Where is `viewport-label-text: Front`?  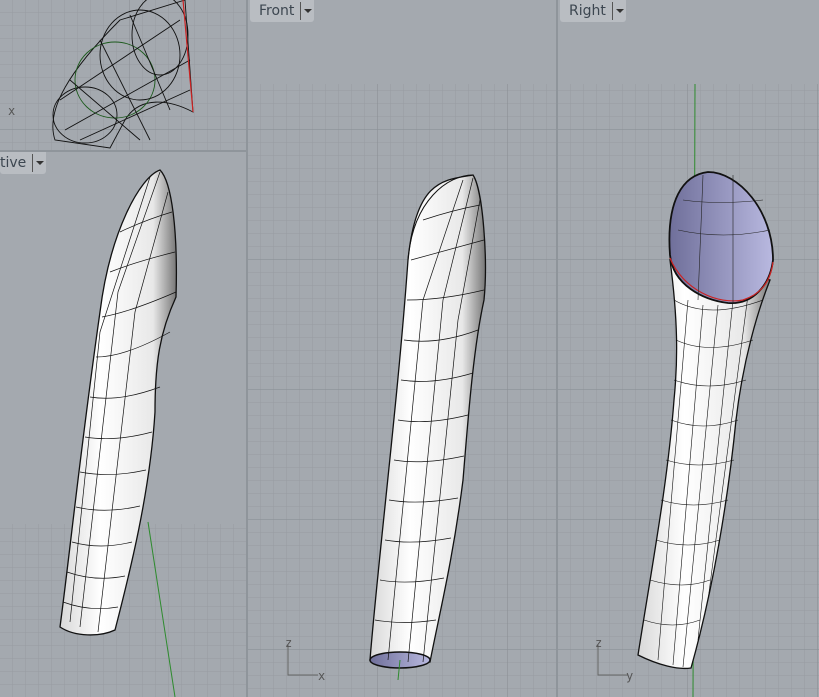
viewport-label-text: Front is located at coordinates (277, 11).